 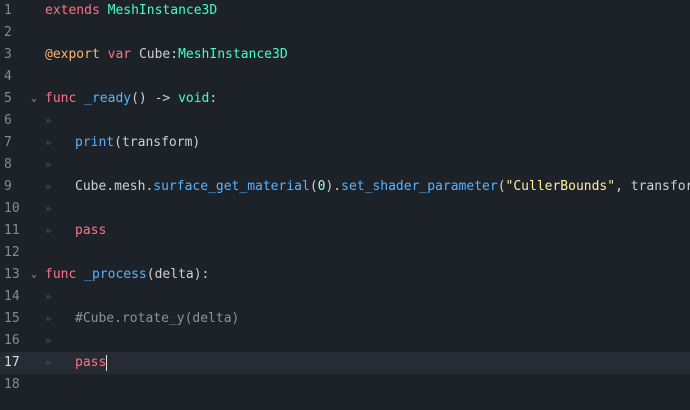 I want to click on string-token: "CullerBounds", so click(x=560, y=186).